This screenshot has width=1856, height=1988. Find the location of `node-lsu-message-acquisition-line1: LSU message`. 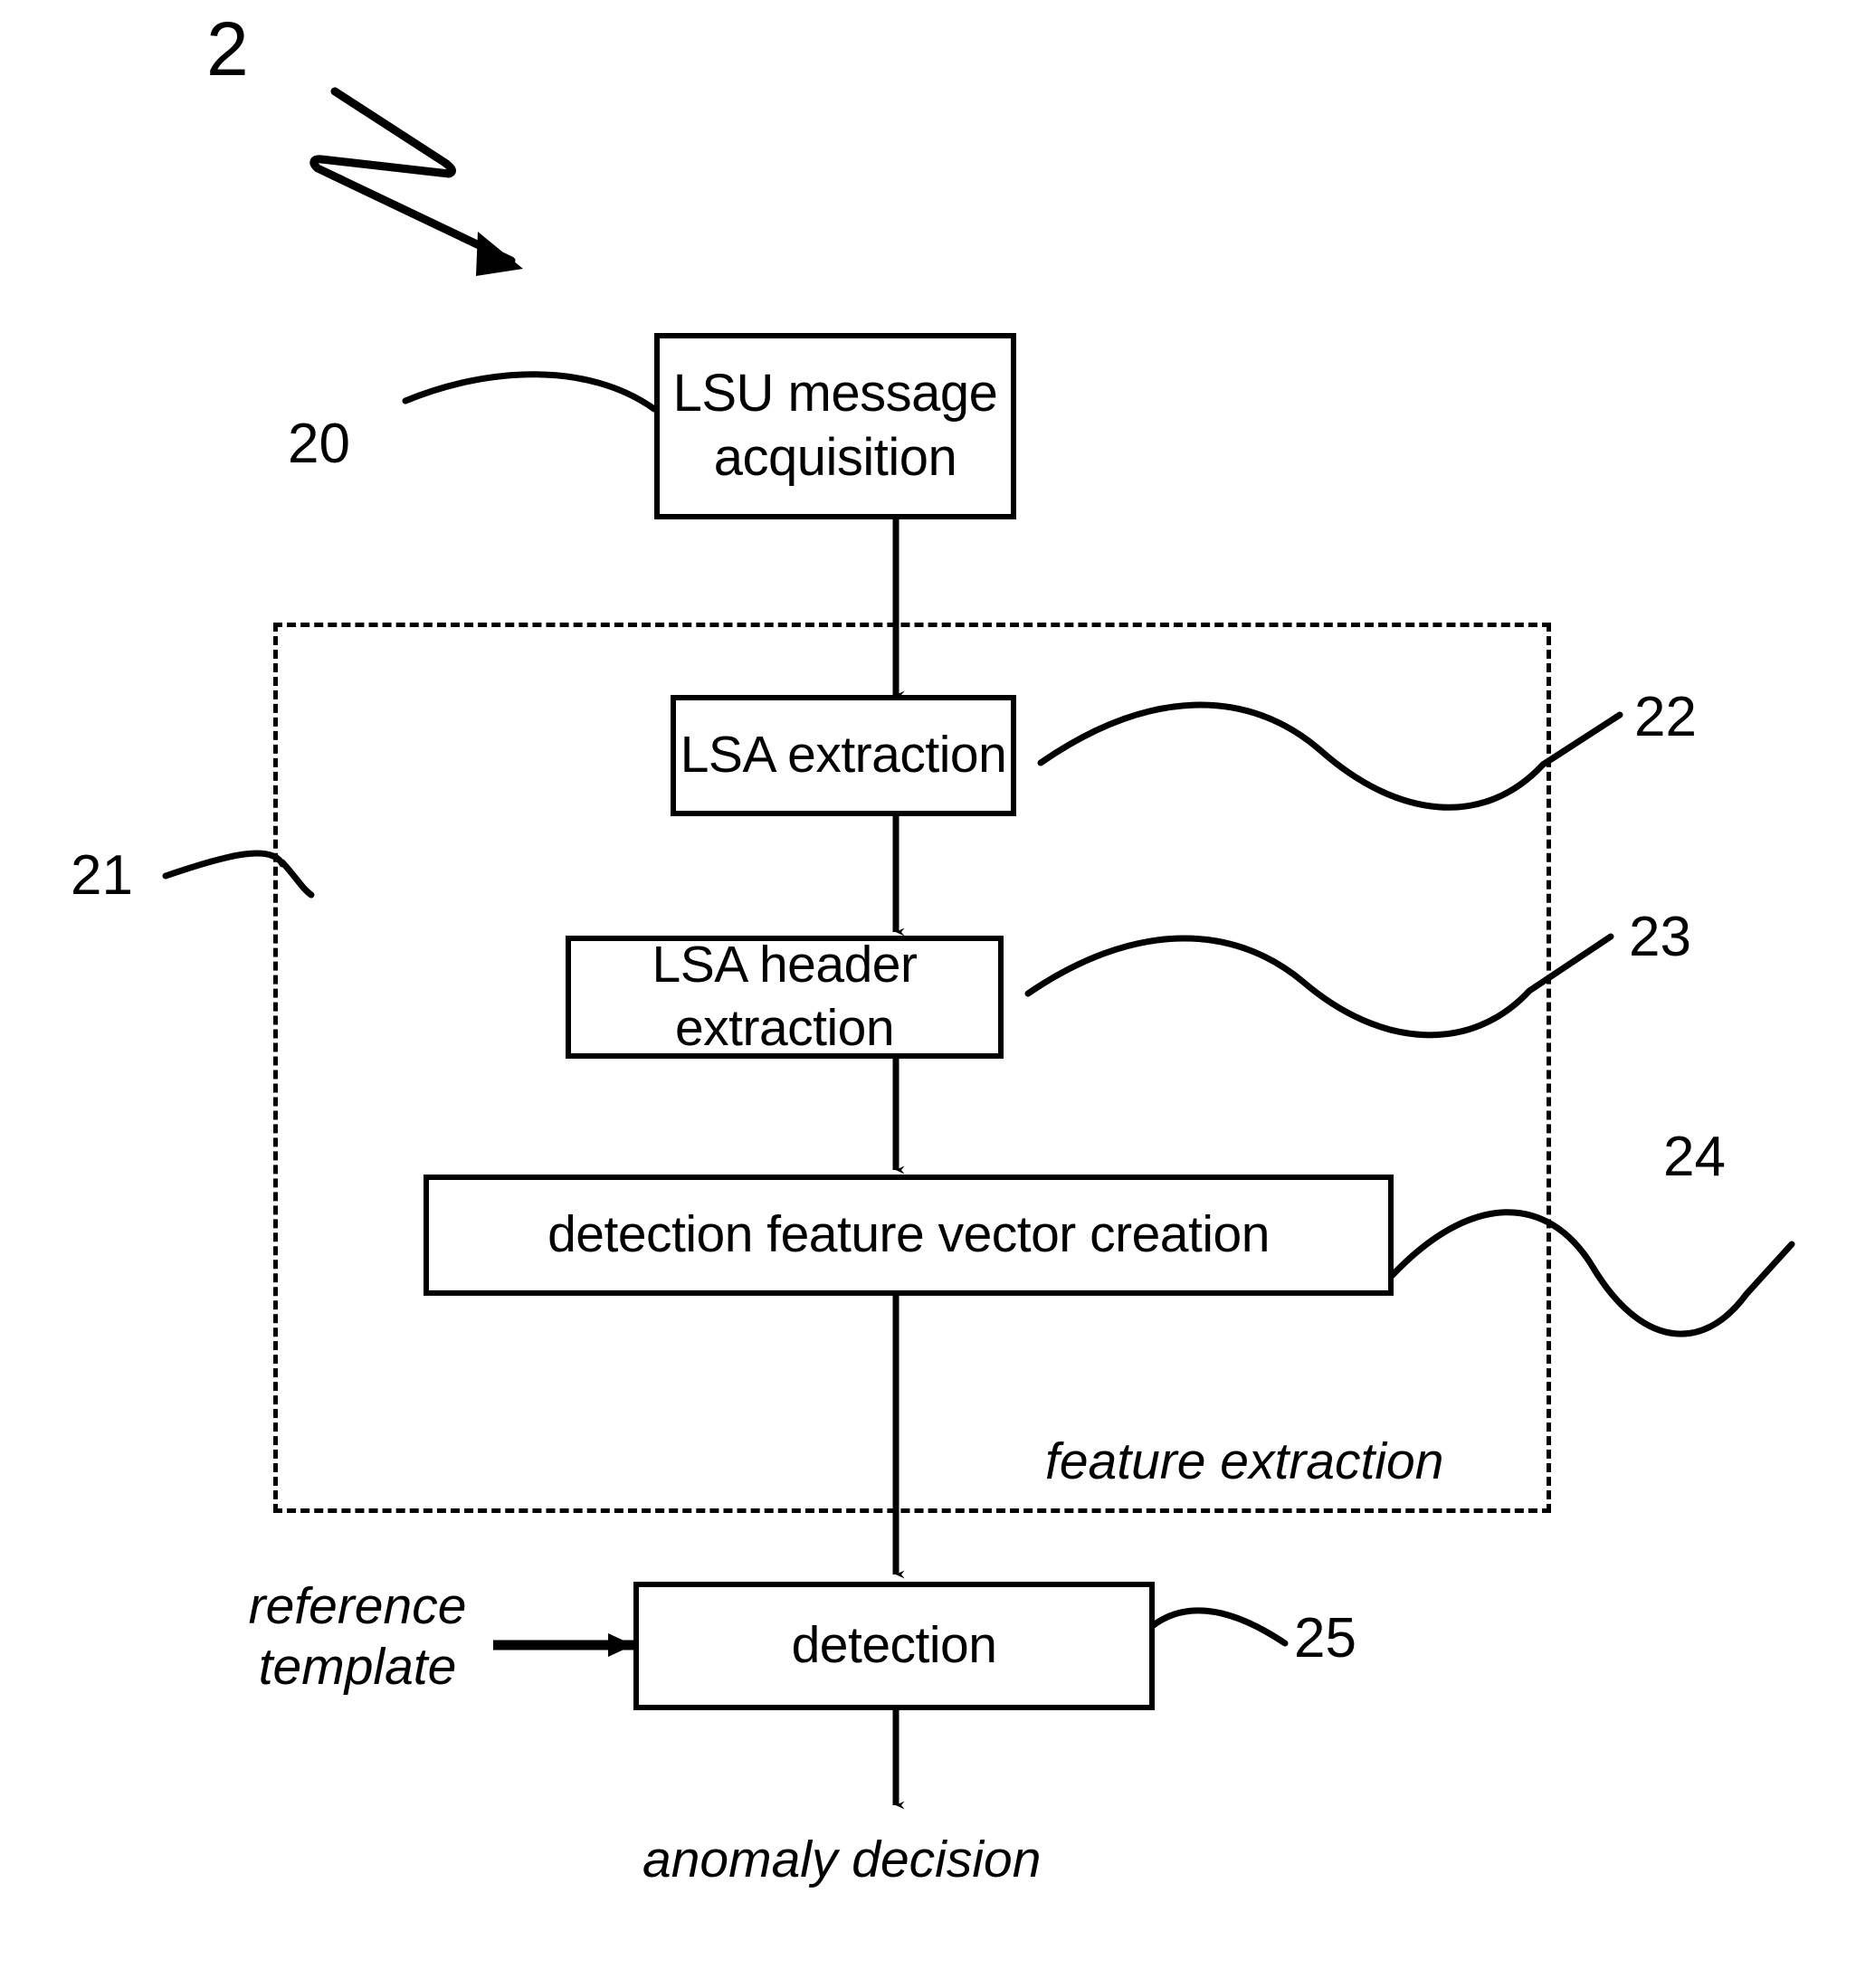

node-lsu-message-acquisition-line1: LSU message is located at coordinates (835, 393).